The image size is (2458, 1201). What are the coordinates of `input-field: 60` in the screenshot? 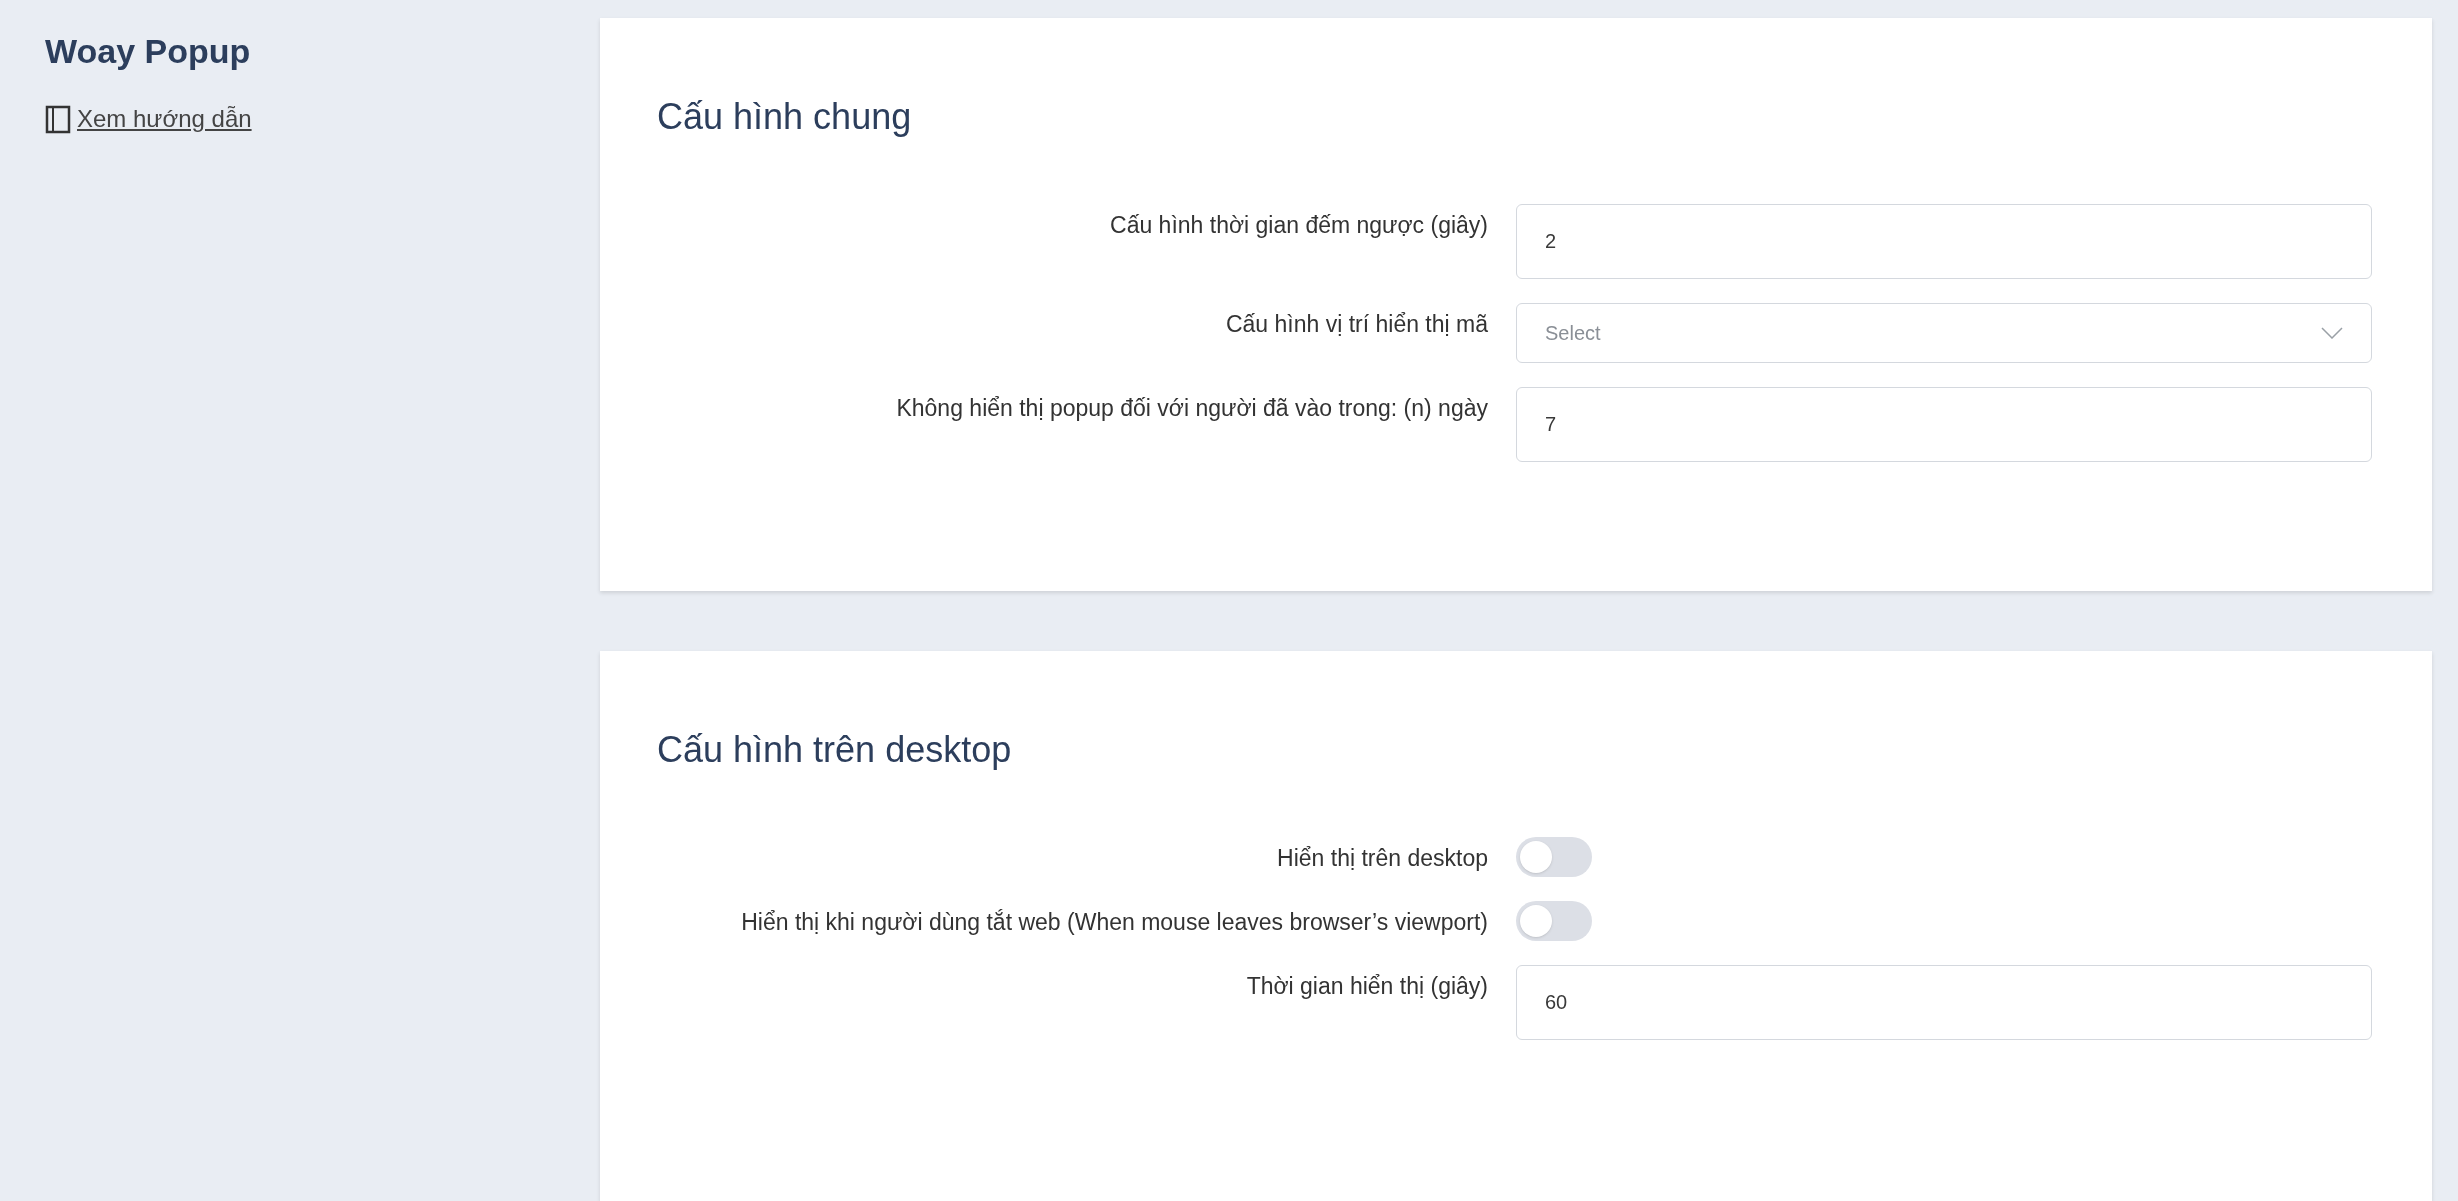 It's located at (1944, 1003).